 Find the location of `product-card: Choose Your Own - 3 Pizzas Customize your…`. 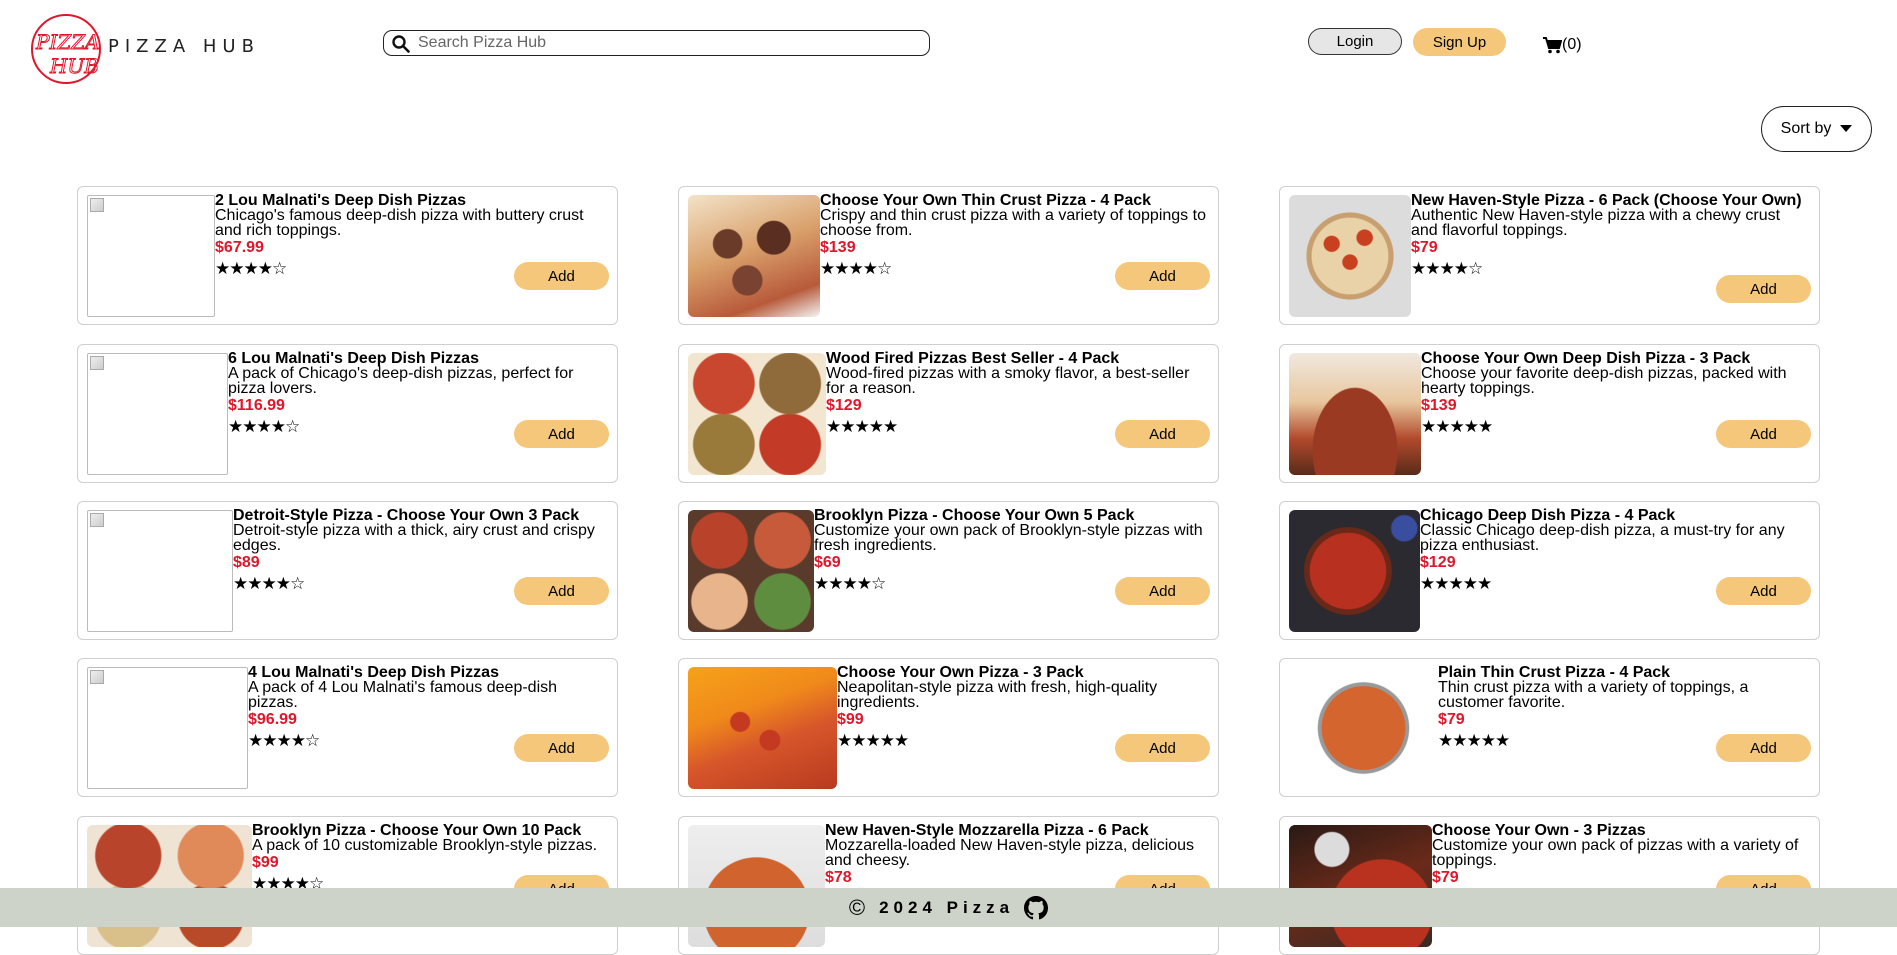

product-card: Choose Your Own - 3 Pizzas Customize your… is located at coordinates (1549, 885).